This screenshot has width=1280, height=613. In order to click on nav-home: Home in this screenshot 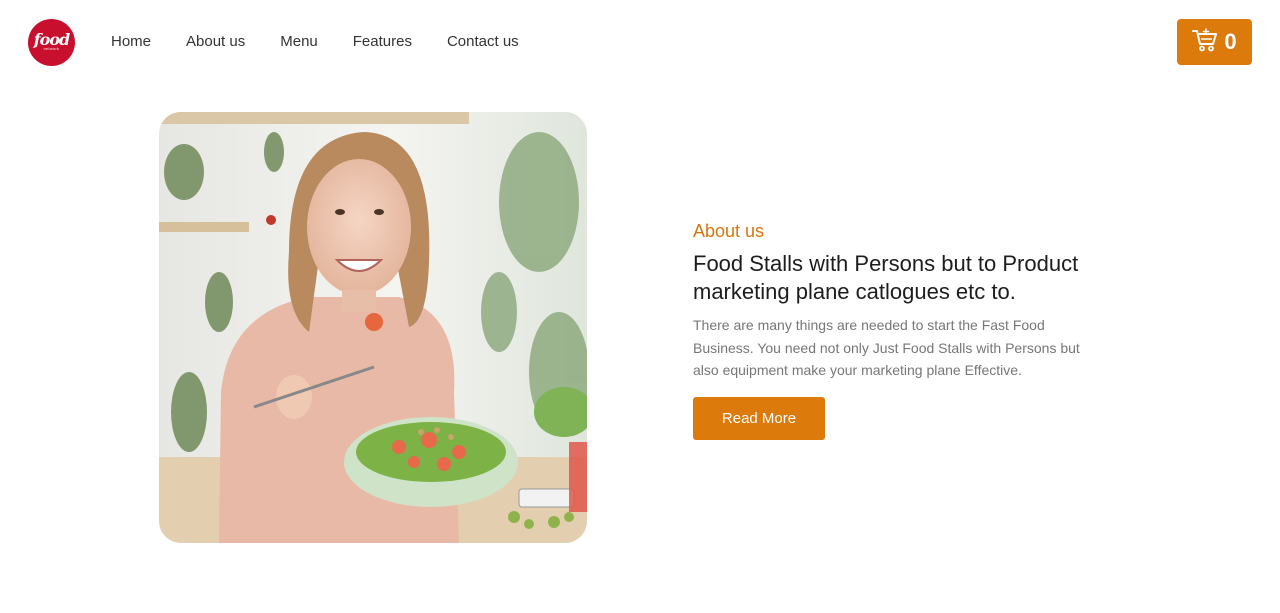, I will do `click(131, 42)`.